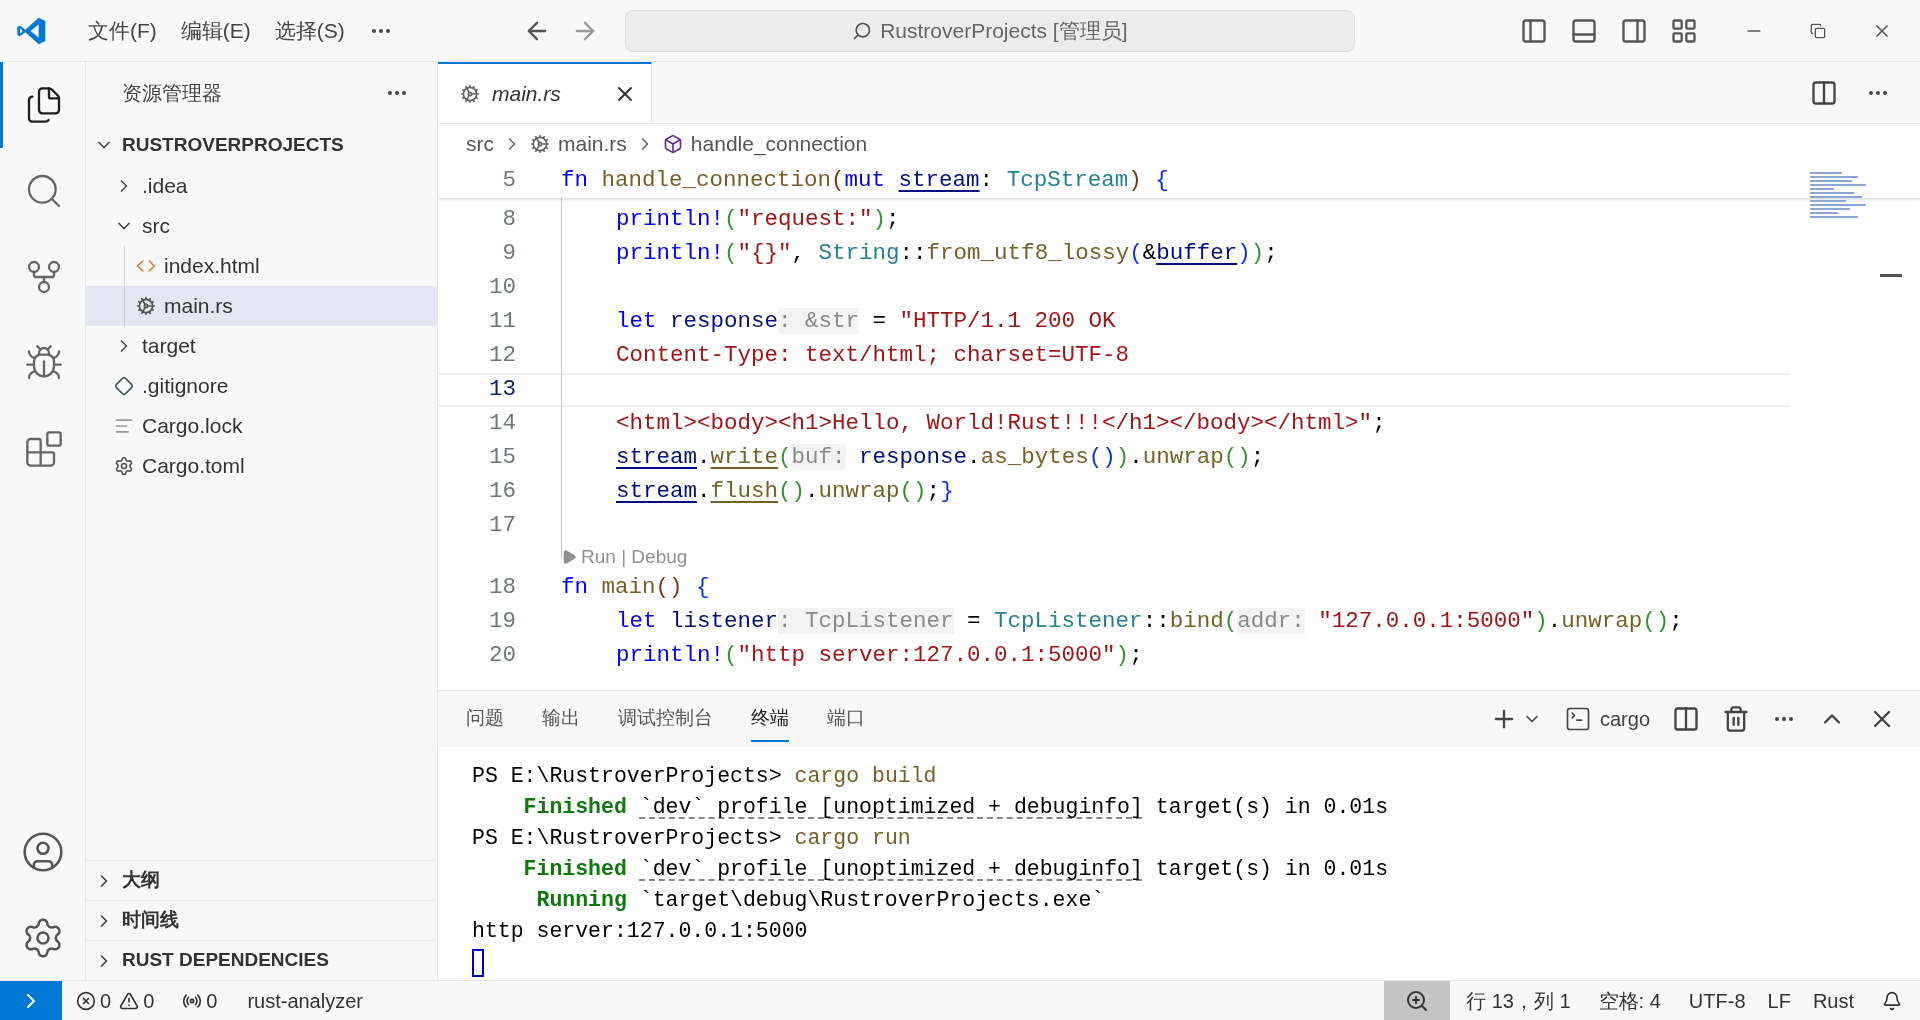  Describe the element at coordinates (1818, 30) in the screenshot. I see `restore-icon` at that location.